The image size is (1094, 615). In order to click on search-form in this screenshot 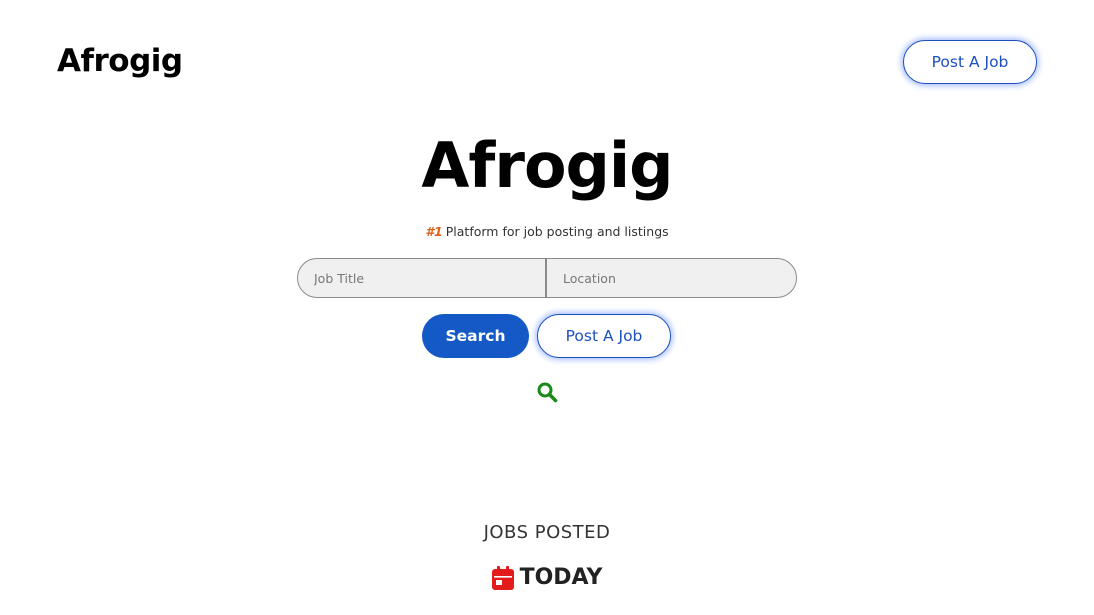, I will do `click(547, 278)`.